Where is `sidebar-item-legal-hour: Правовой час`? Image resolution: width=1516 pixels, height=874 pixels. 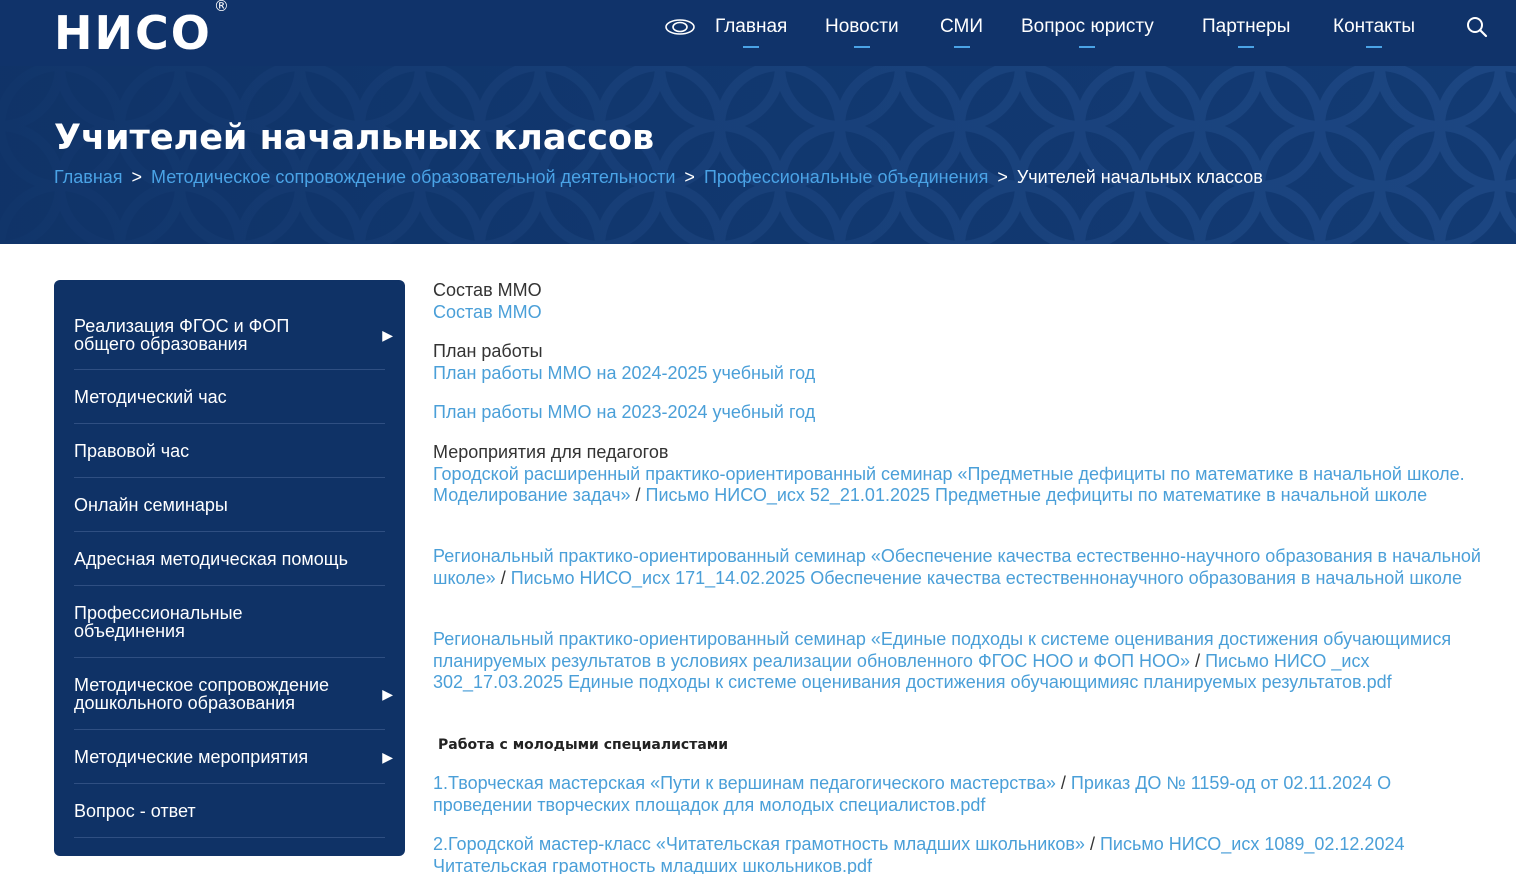
sidebar-item-legal-hour: Правовой час is located at coordinates (229, 451).